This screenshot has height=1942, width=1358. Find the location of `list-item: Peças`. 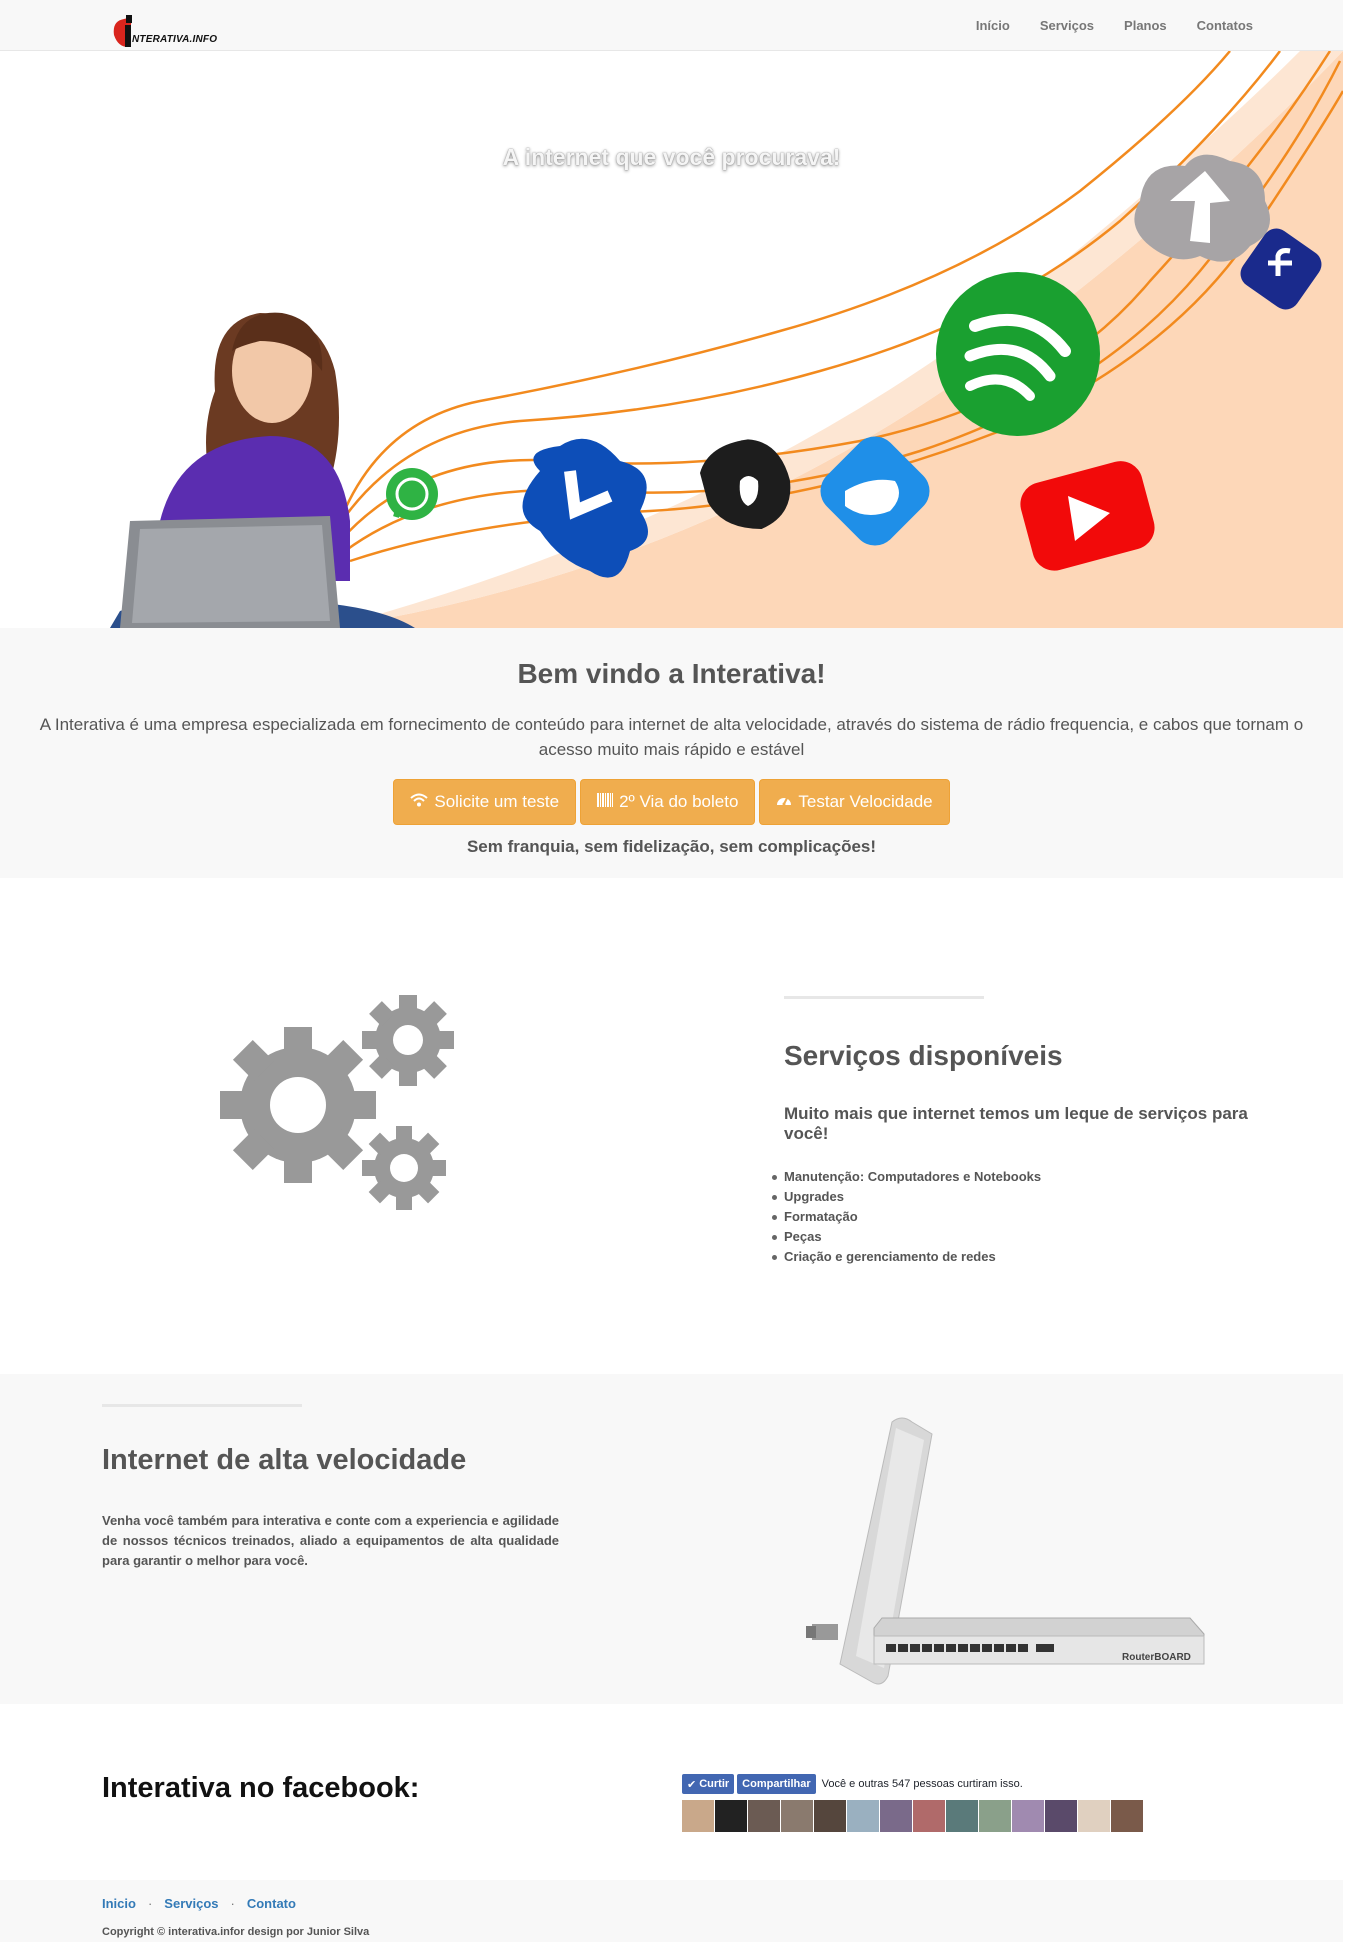

list-item: Peças is located at coordinates (906, 1237).